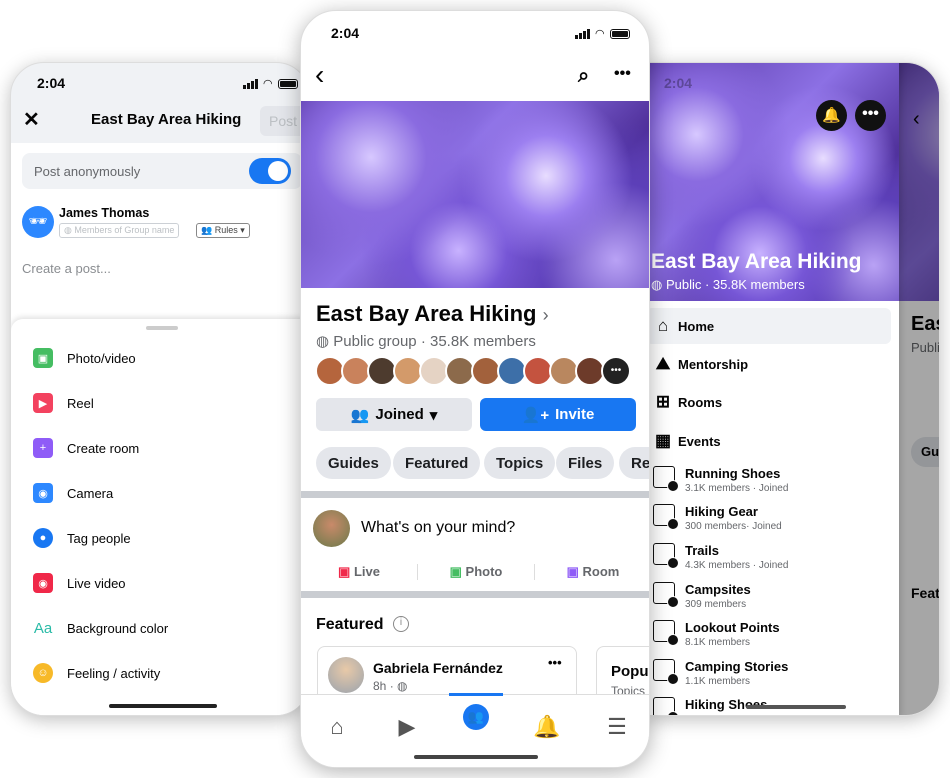  I want to click on post-more-icon: •••, so click(555, 662).